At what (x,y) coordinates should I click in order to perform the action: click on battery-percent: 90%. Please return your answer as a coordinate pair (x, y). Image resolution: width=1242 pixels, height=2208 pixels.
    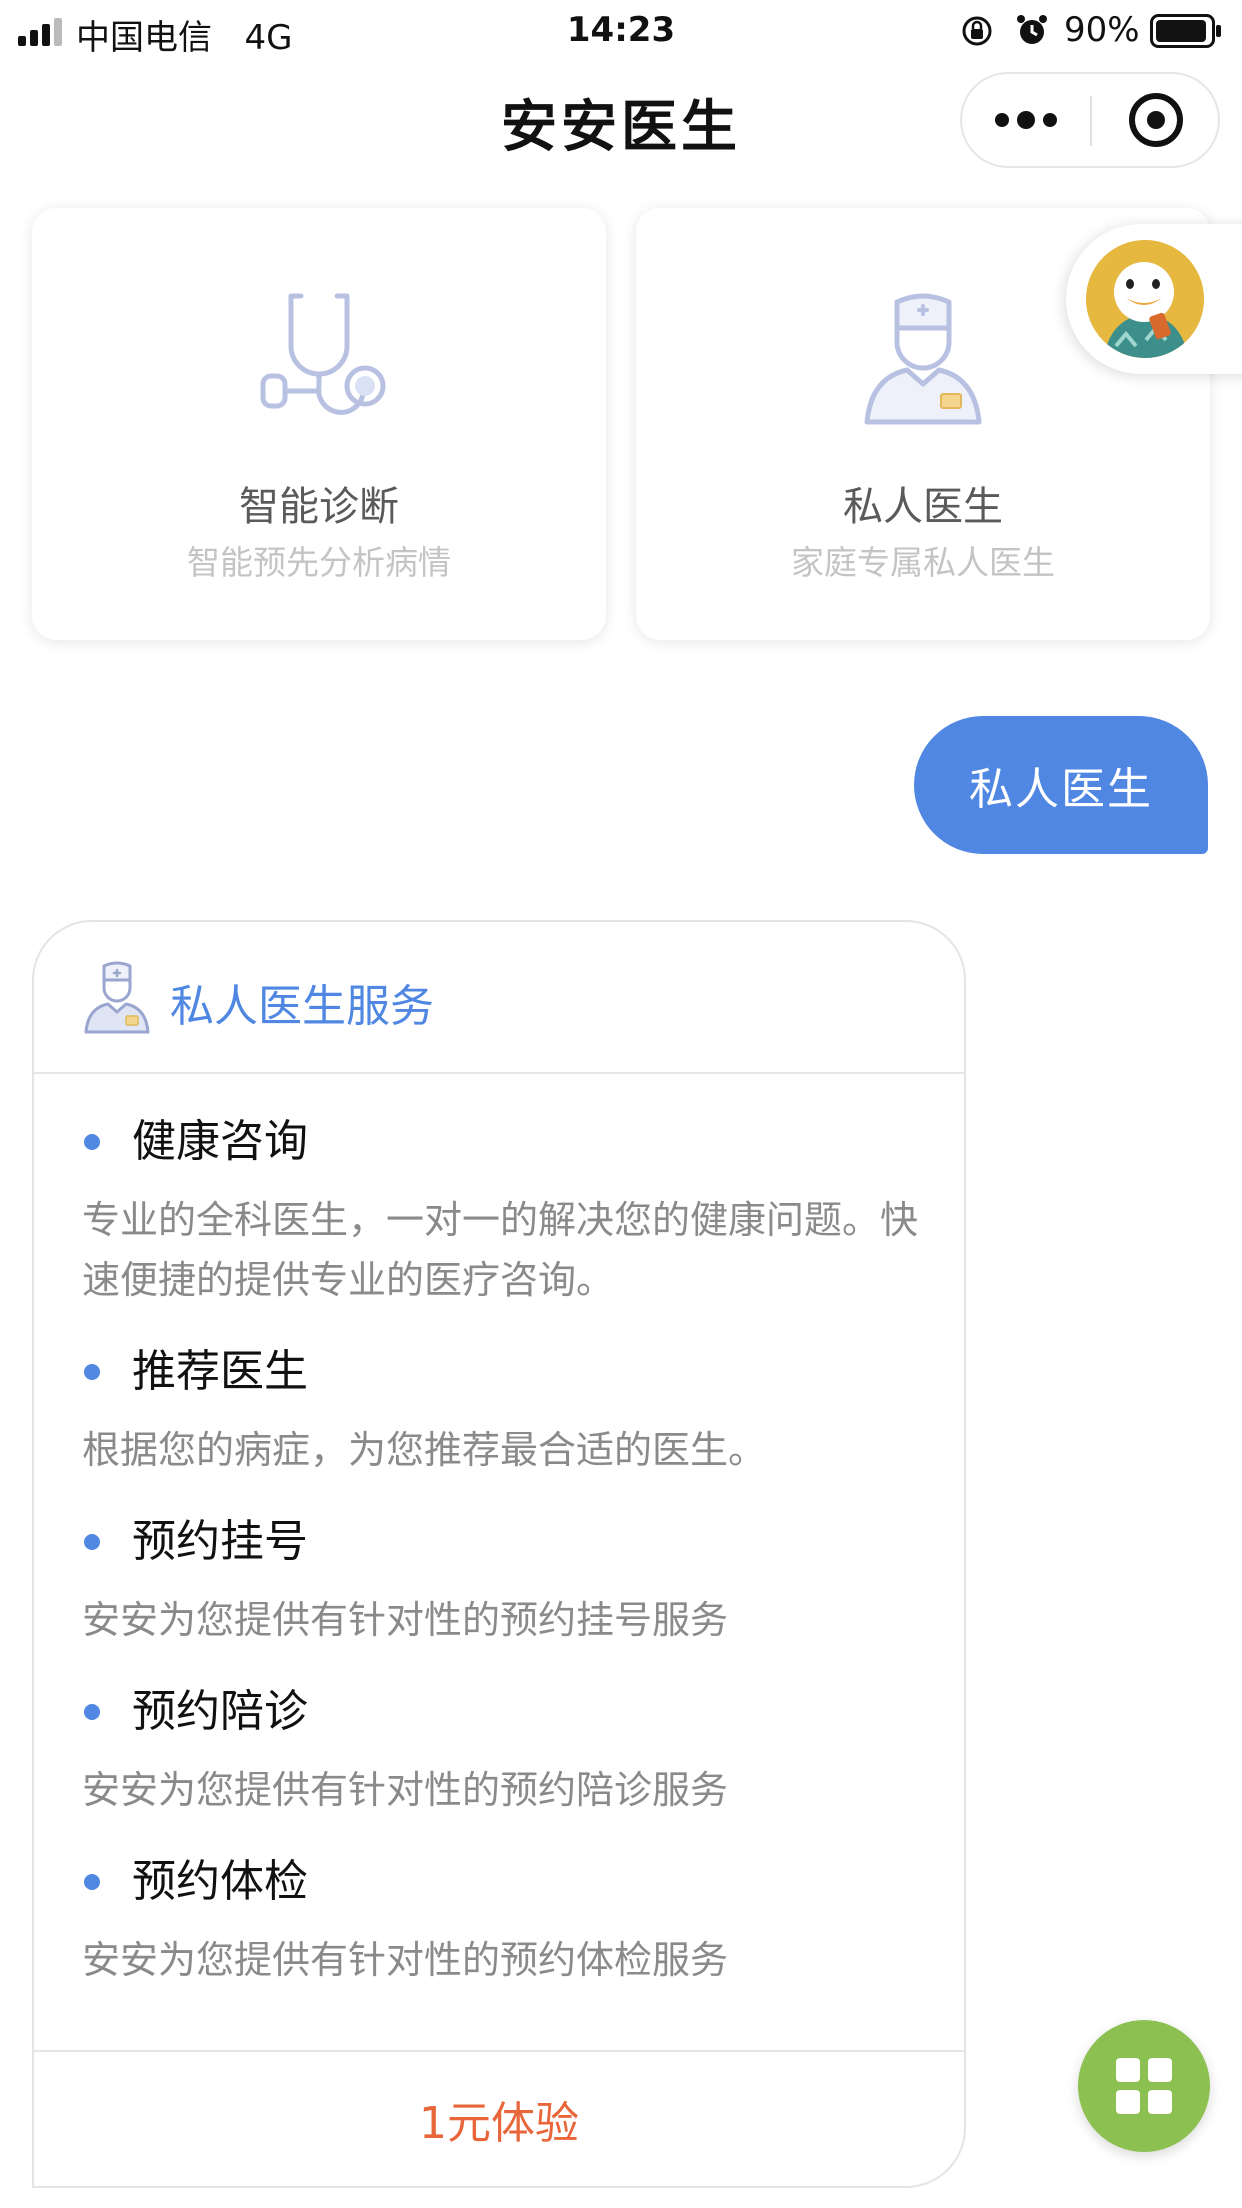
    Looking at the image, I should click on (1102, 30).